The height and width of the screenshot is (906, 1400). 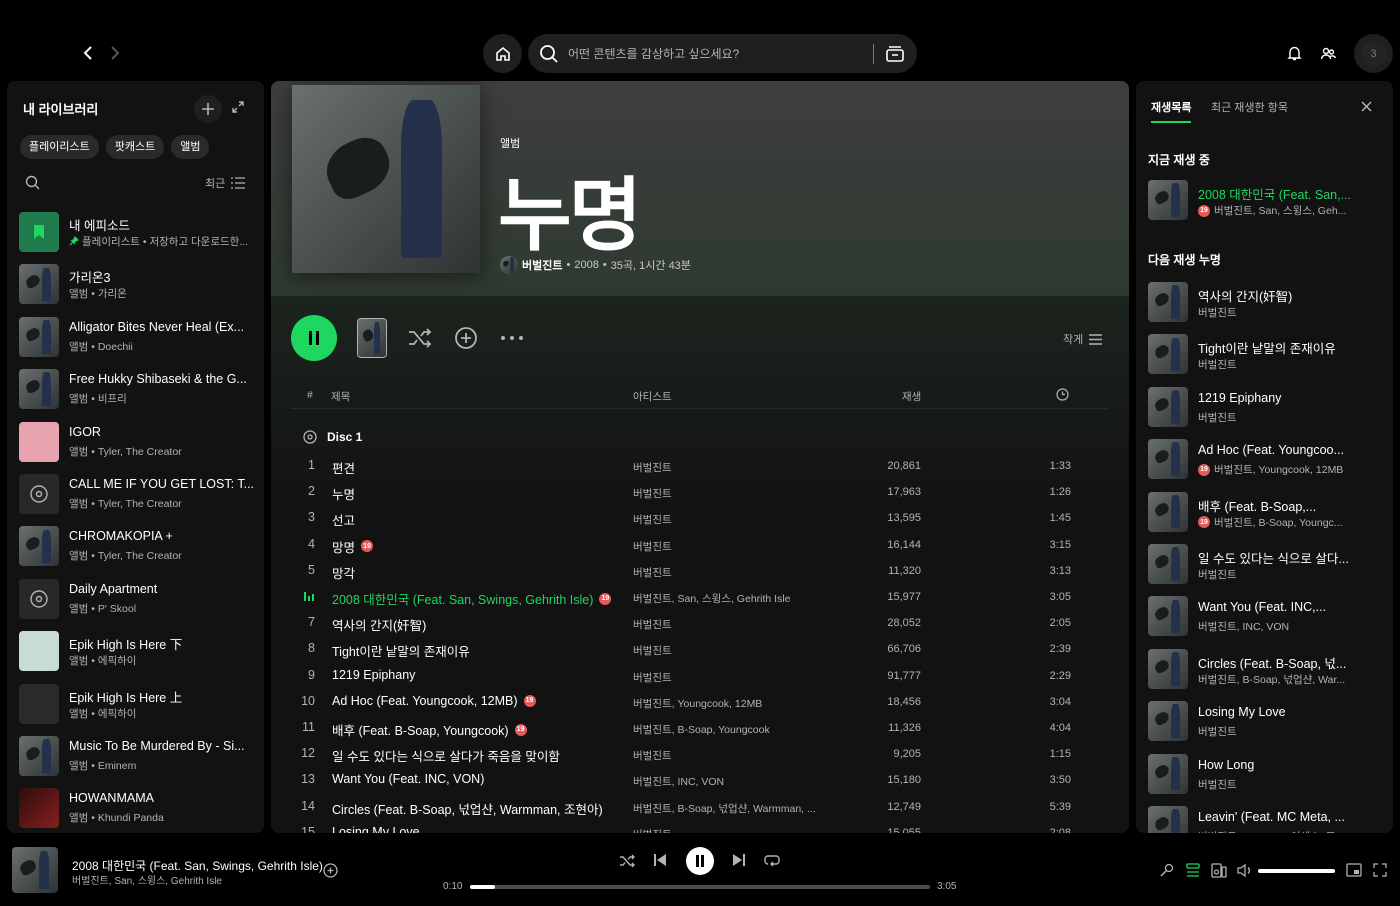 What do you see at coordinates (147, 879) in the screenshot?
I see `now-playing-artist: 버벌진트, San, 스윙스, Gehrith Isle` at bounding box center [147, 879].